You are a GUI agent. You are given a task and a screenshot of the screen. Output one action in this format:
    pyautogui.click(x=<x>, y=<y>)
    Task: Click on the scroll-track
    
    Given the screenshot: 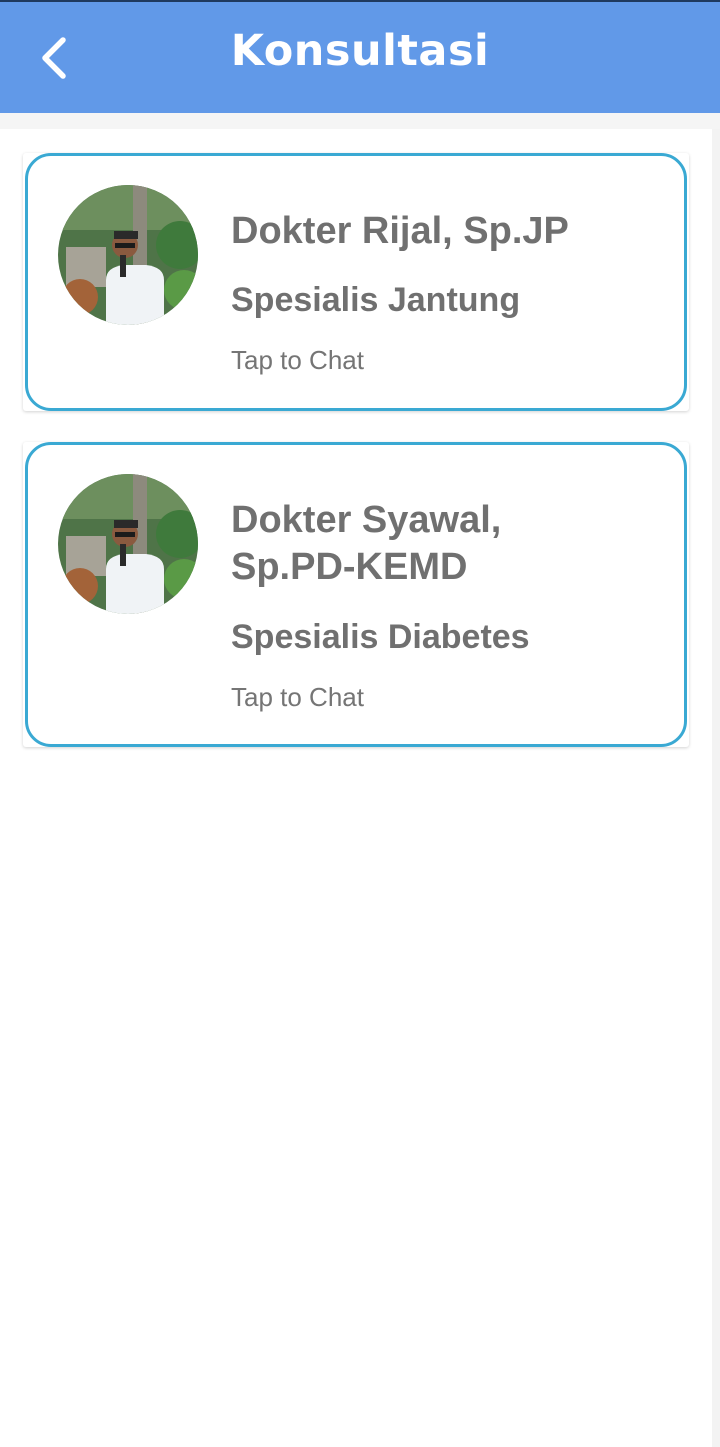 What is the action you would take?
    pyautogui.click(x=716, y=788)
    